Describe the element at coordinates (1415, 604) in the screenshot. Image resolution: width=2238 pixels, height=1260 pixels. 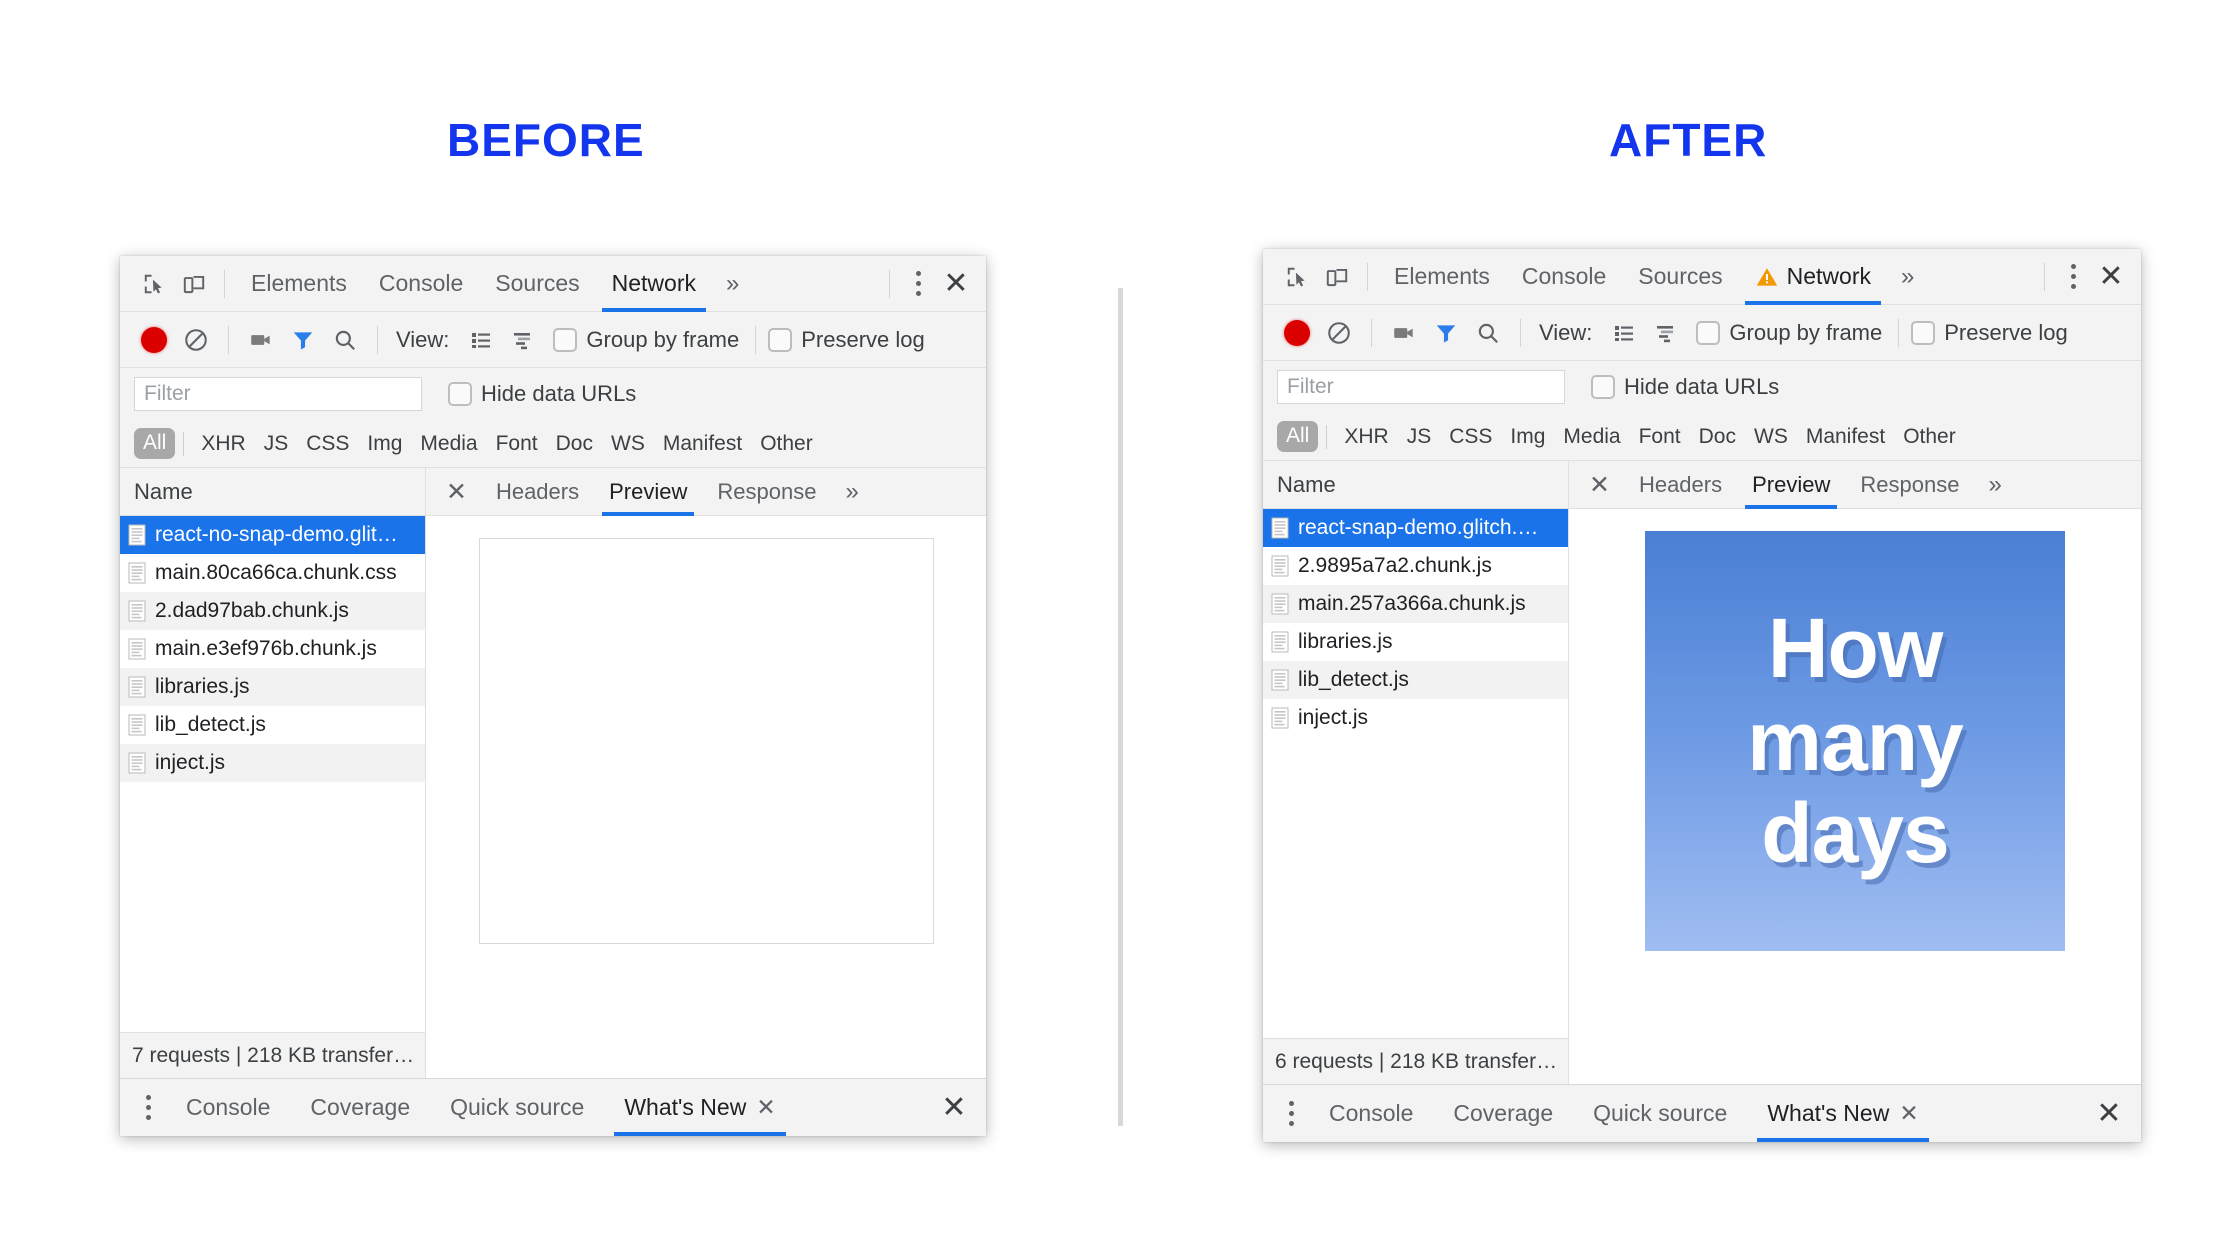
I see `list-item: main.257a366a.chunk.js` at that location.